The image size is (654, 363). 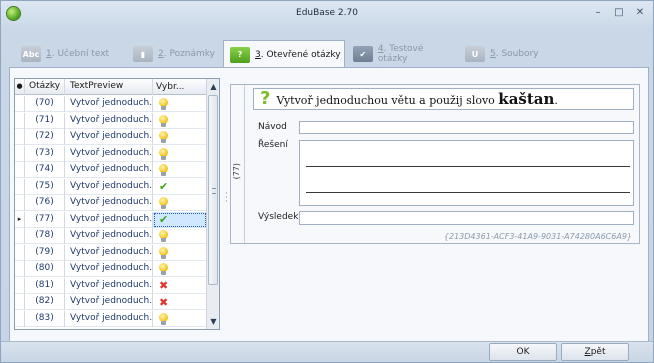 I want to click on back-button: Zpět, so click(x=595, y=352).